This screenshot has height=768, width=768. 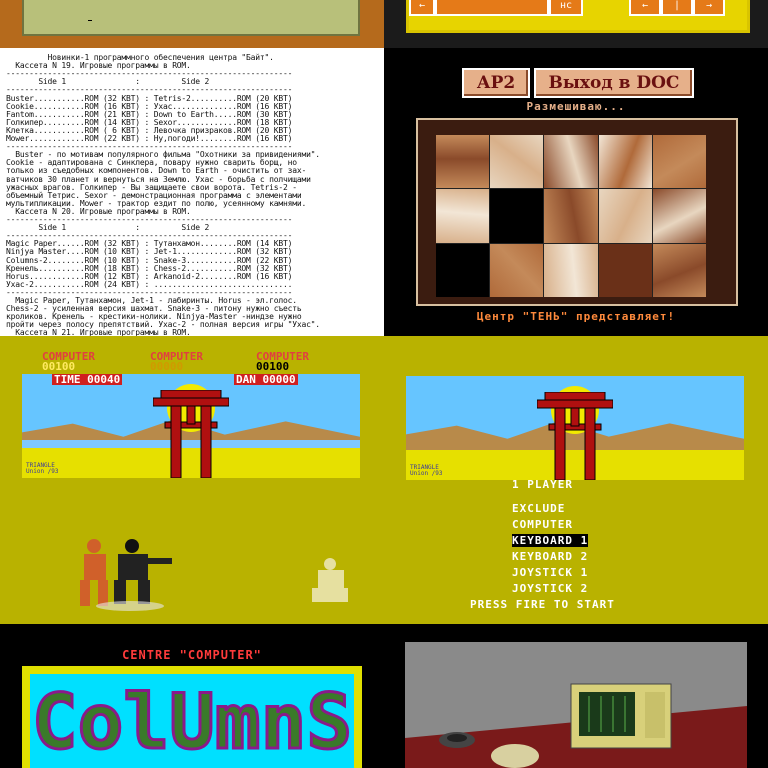 What do you see at coordinates (496, 83) in the screenshot?
I see `ar2-button: АР2` at bounding box center [496, 83].